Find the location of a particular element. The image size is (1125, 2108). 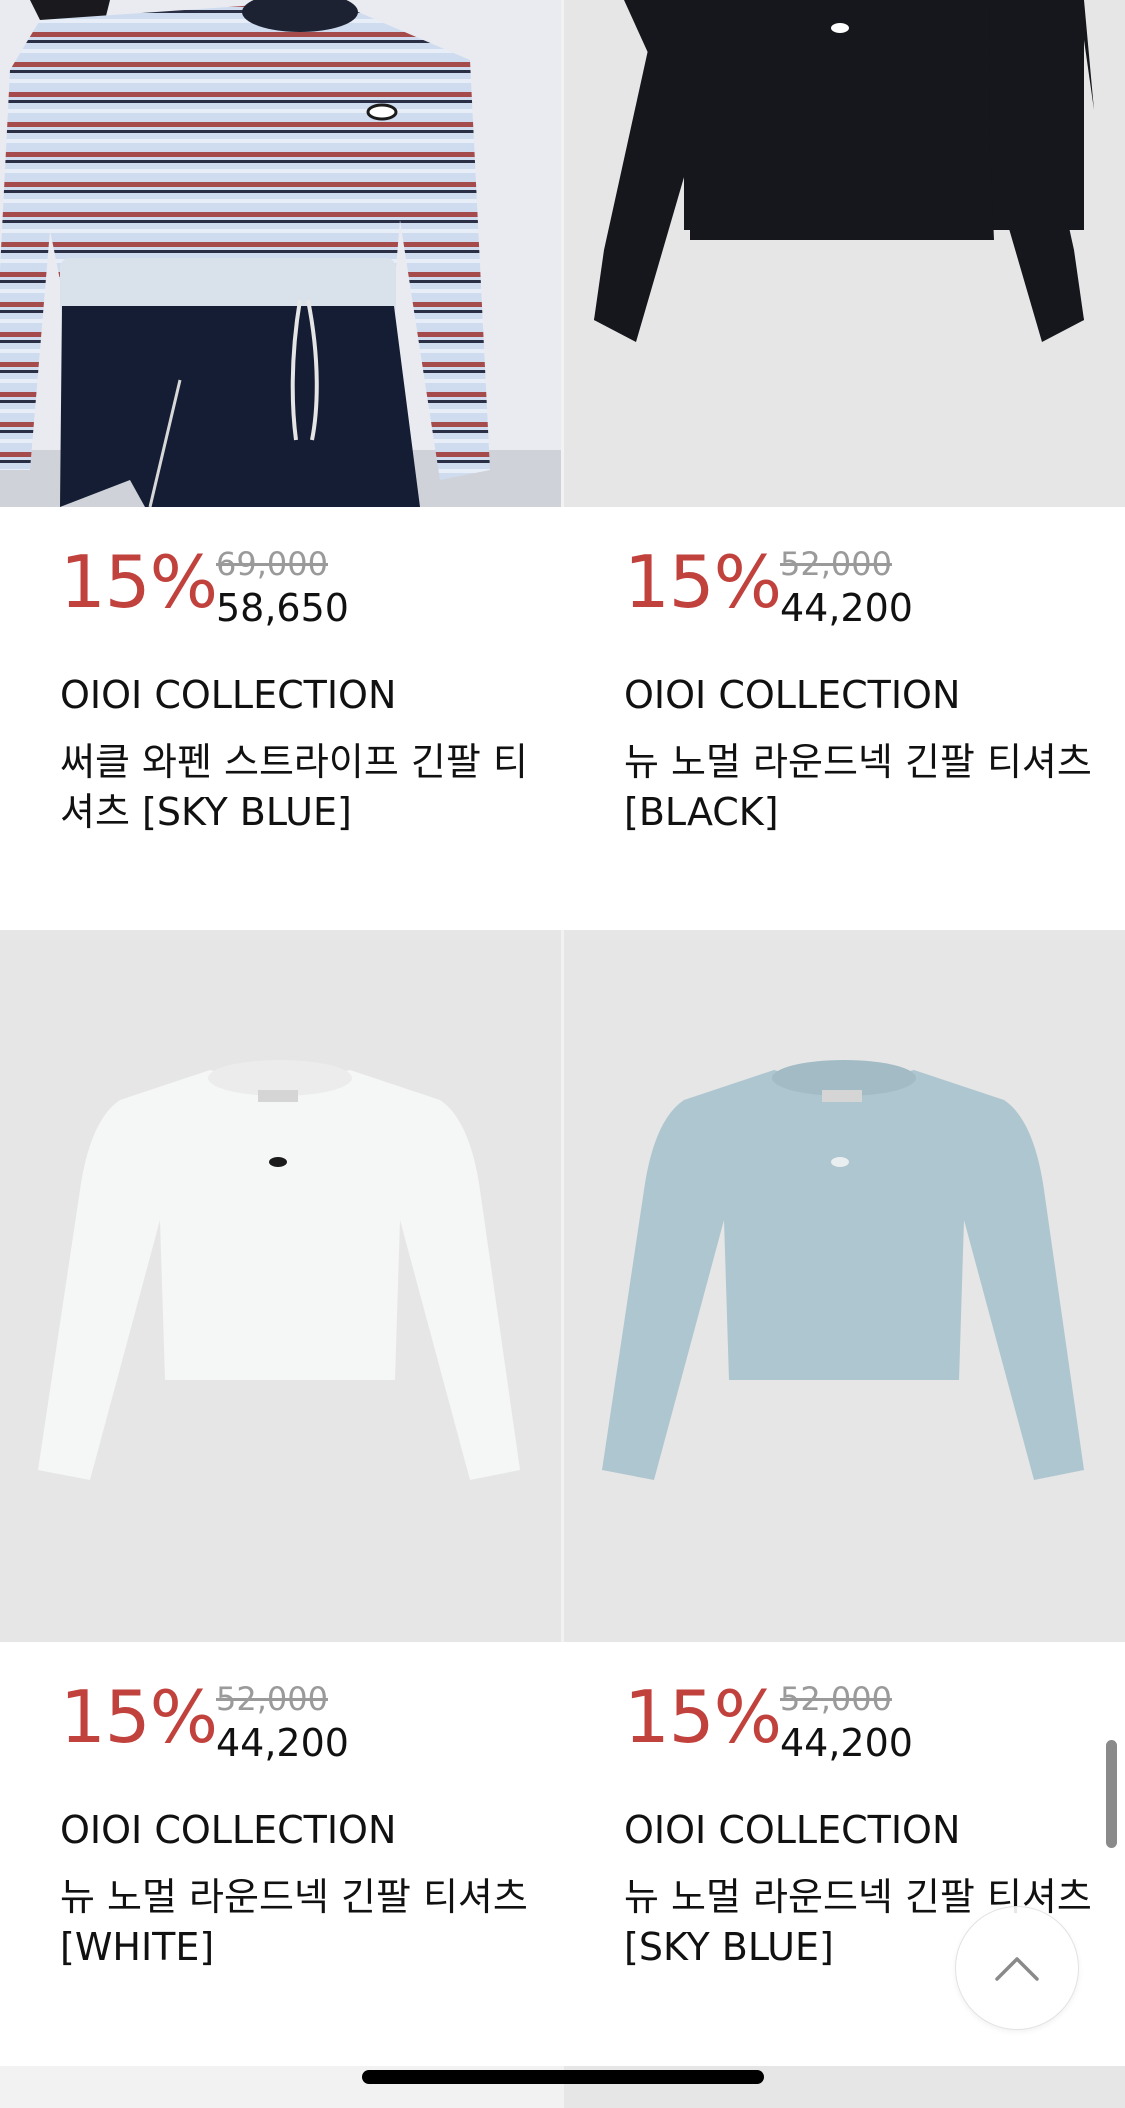

product-name: 뉴 노멀 라운드넥 긴팔 티셔츠 [WHITE] is located at coordinates (295, 1922).